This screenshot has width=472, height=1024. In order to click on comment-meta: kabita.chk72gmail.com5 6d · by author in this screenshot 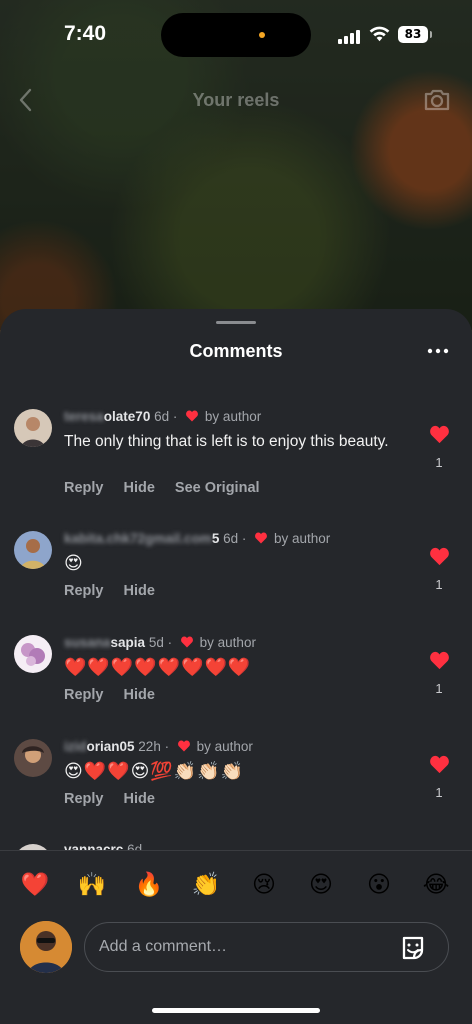, I will do `click(197, 538)`.